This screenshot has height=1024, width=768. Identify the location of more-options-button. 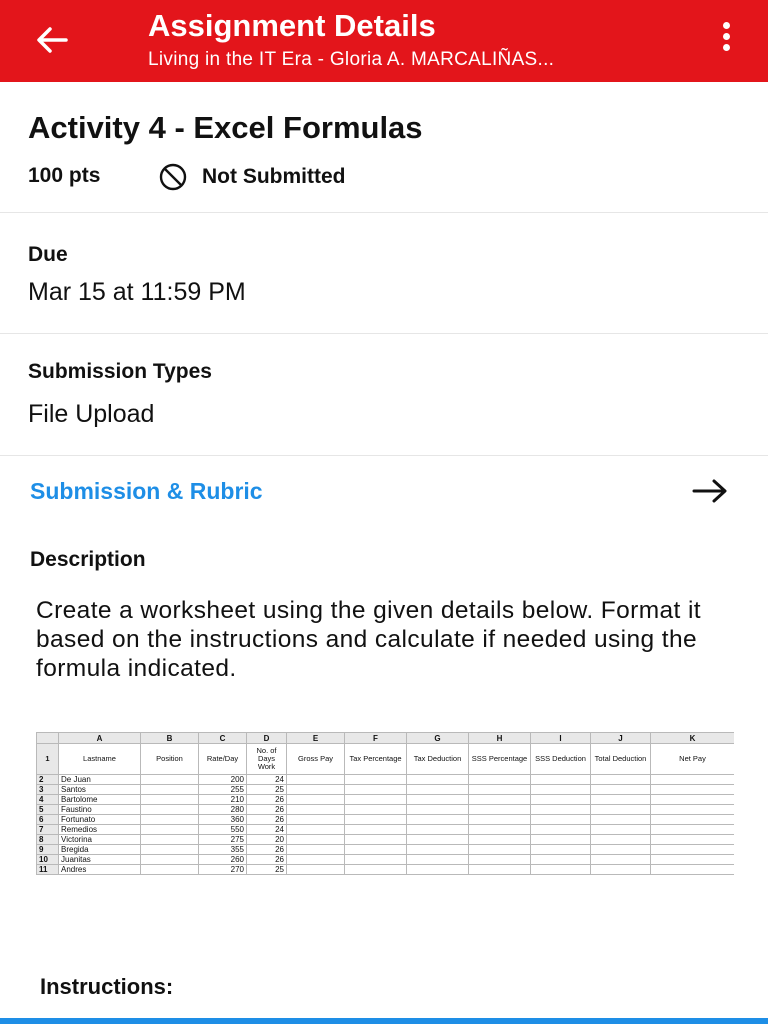
(726, 40).